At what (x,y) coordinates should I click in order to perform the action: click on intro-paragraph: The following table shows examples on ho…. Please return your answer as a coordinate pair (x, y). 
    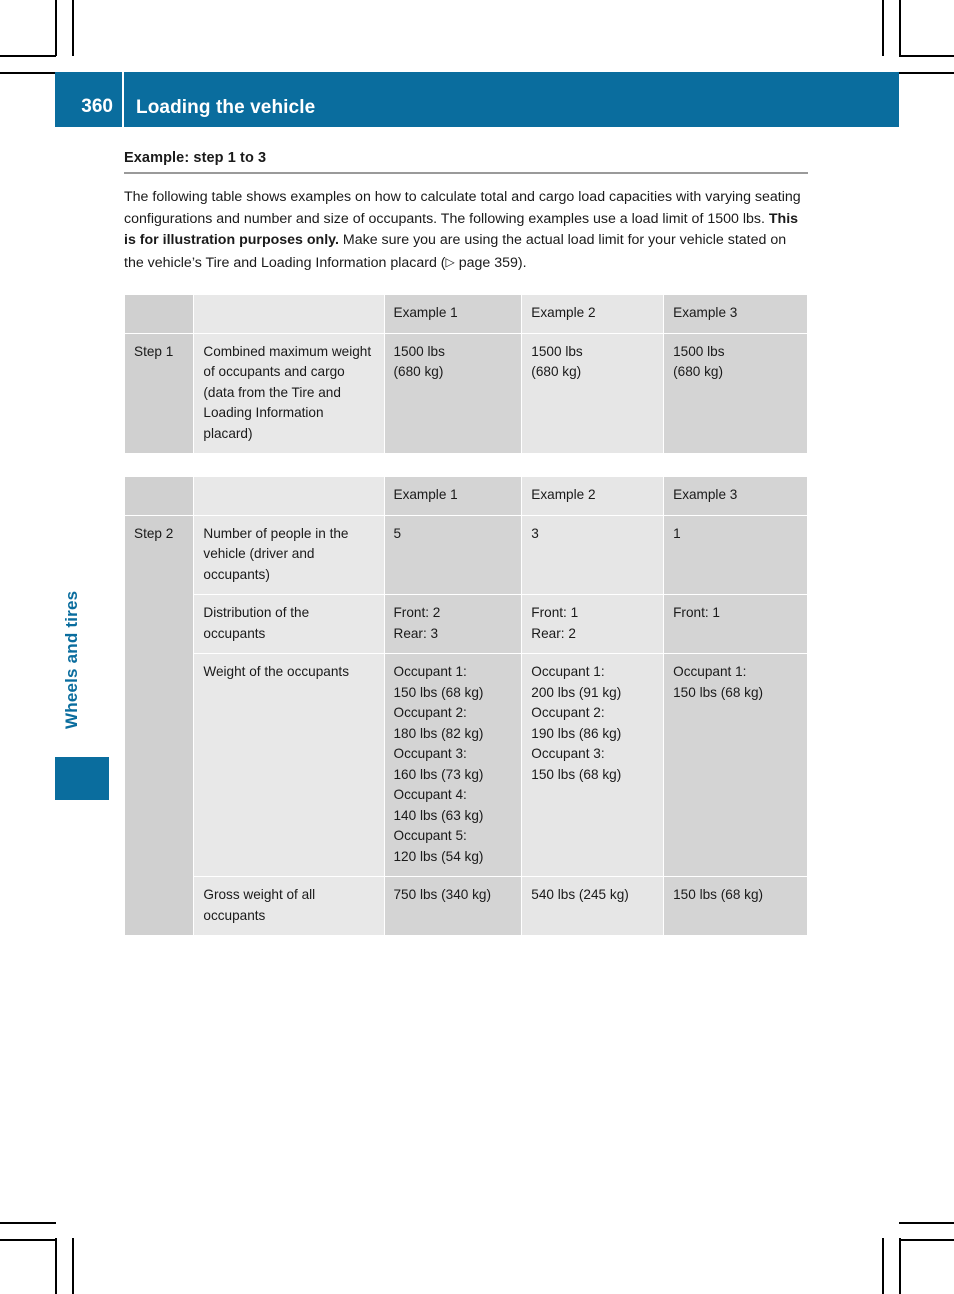
    Looking at the image, I should click on (466, 230).